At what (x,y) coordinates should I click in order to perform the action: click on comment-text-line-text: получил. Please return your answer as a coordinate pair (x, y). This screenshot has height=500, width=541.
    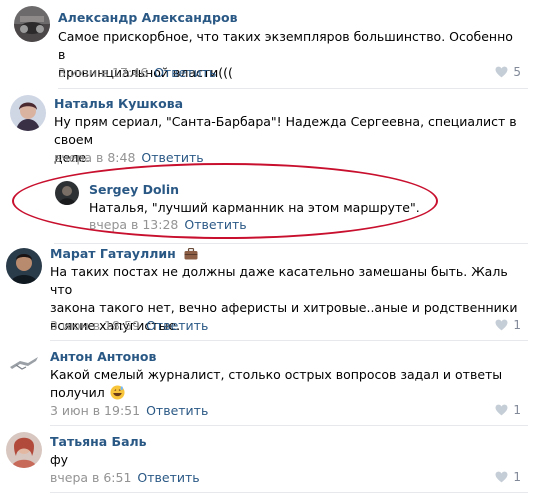
    Looking at the image, I should click on (77, 392).